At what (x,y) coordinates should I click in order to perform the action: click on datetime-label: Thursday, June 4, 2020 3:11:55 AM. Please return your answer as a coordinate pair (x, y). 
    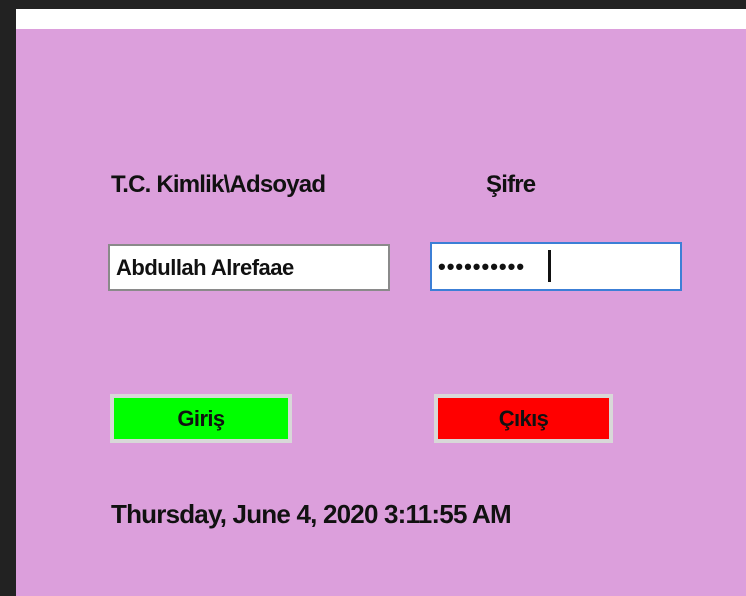
    Looking at the image, I should click on (311, 514).